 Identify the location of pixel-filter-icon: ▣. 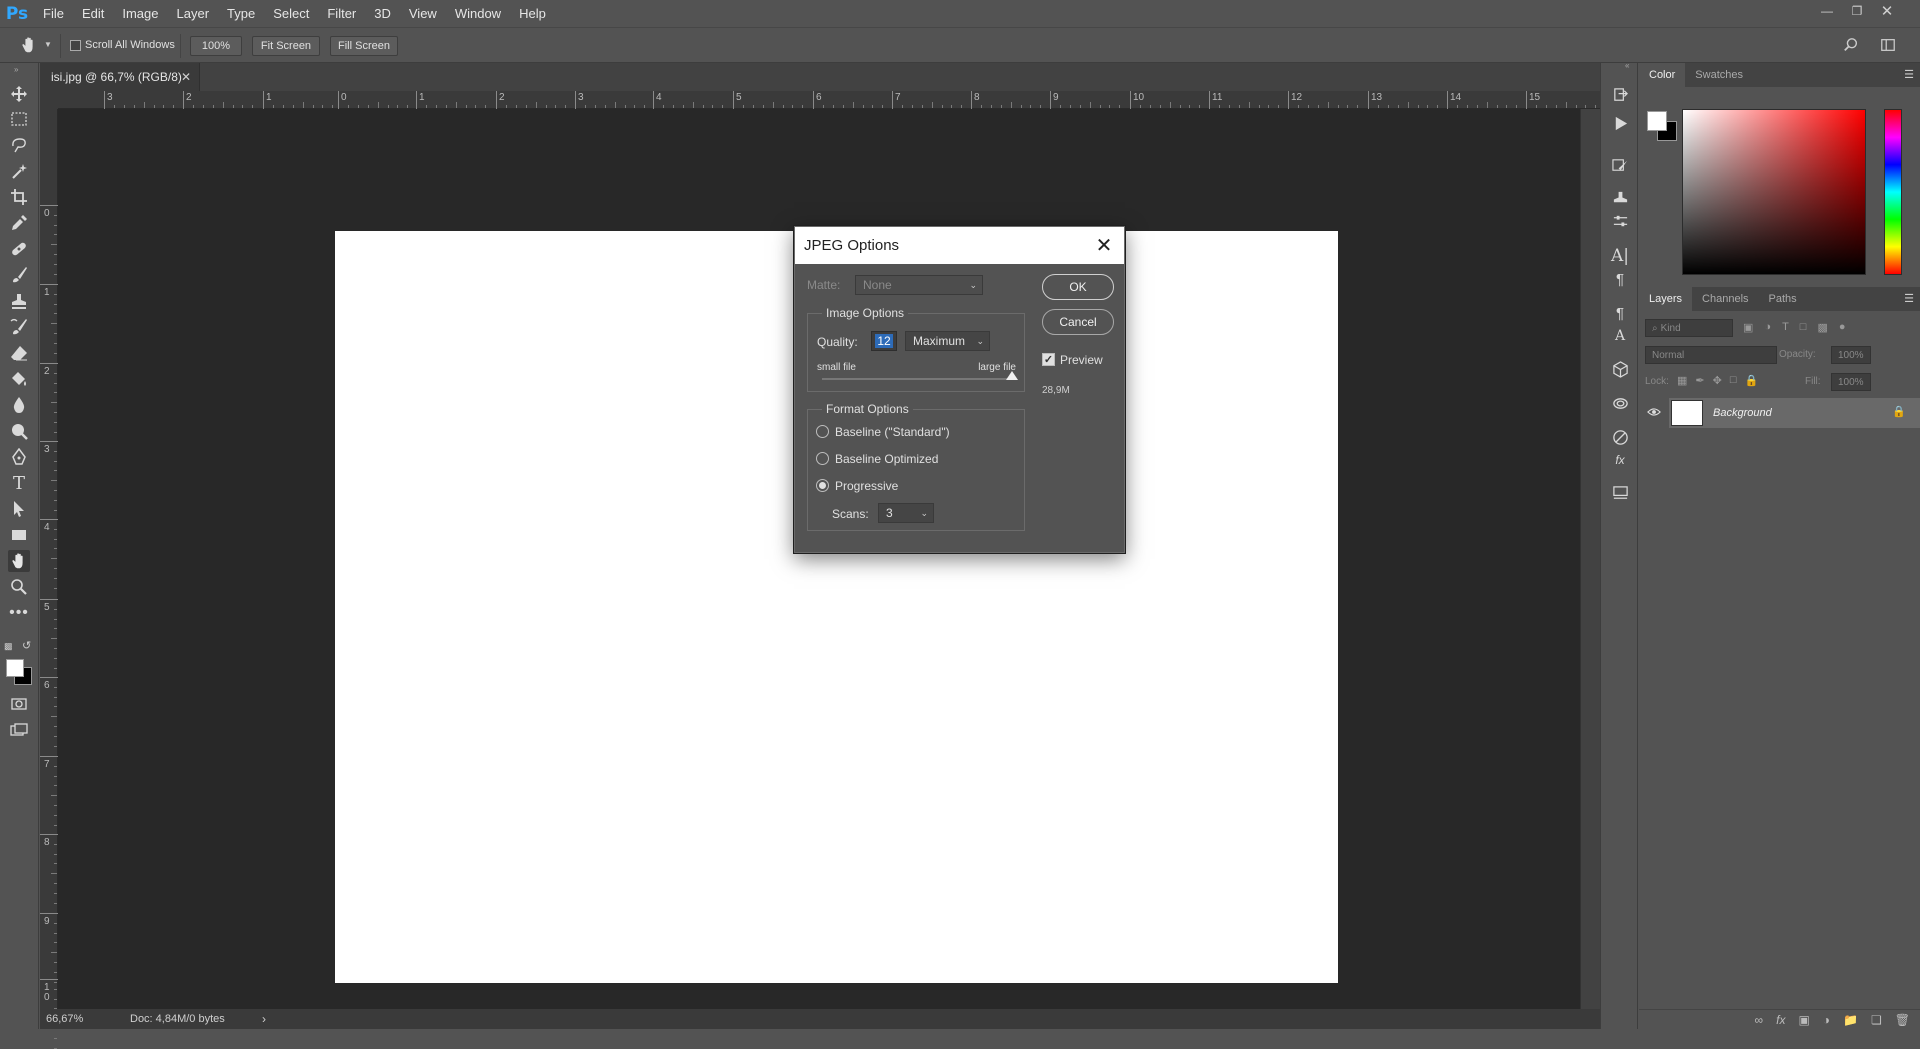
(1748, 327).